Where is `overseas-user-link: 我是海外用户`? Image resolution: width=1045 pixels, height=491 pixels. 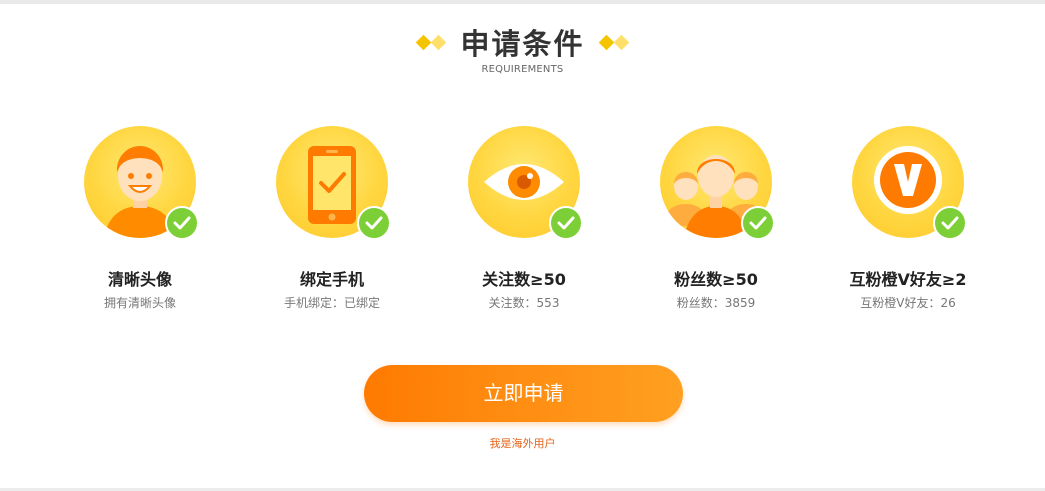
overseas-user-link: 我是海外用户 is located at coordinates (522, 443).